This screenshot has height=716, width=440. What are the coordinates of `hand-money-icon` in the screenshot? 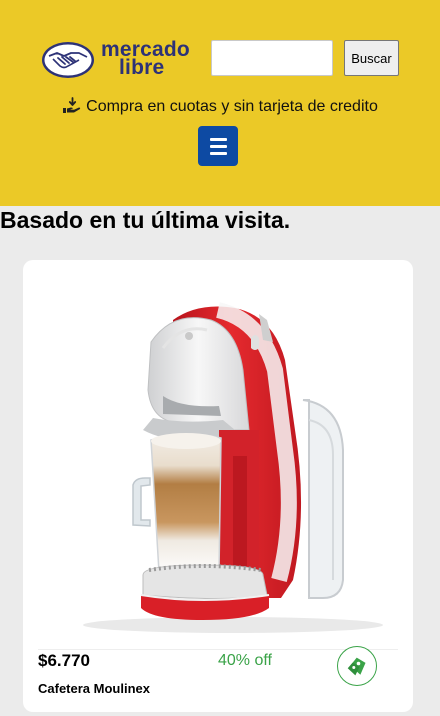 It's located at (72, 105).